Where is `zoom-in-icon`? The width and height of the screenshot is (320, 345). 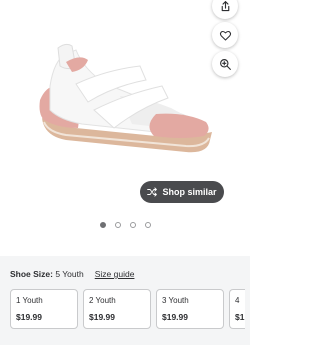
zoom-in-icon is located at coordinates (225, 64).